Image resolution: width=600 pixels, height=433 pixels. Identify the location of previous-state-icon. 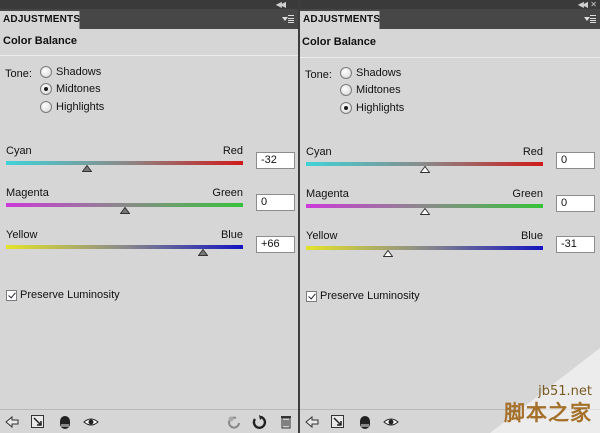
(234, 422).